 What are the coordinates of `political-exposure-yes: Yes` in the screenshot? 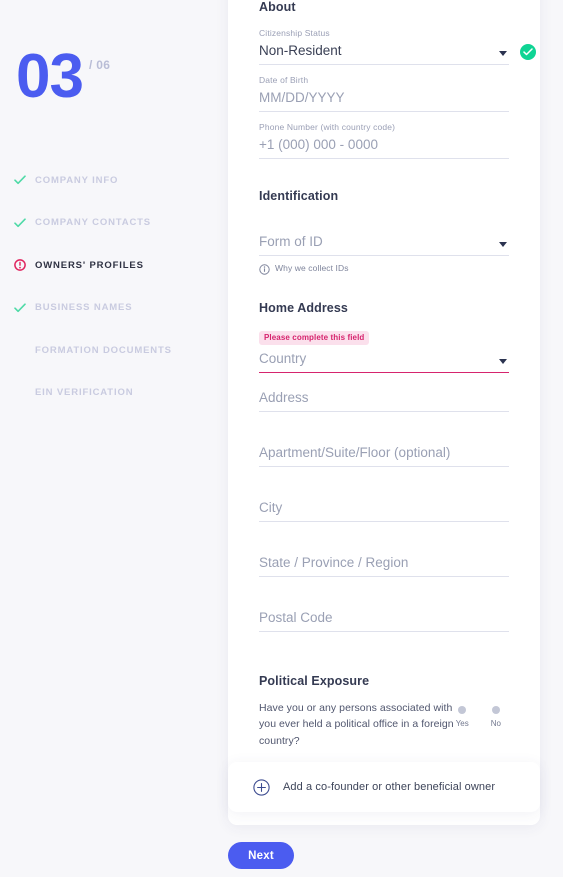 It's located at (462, 717).